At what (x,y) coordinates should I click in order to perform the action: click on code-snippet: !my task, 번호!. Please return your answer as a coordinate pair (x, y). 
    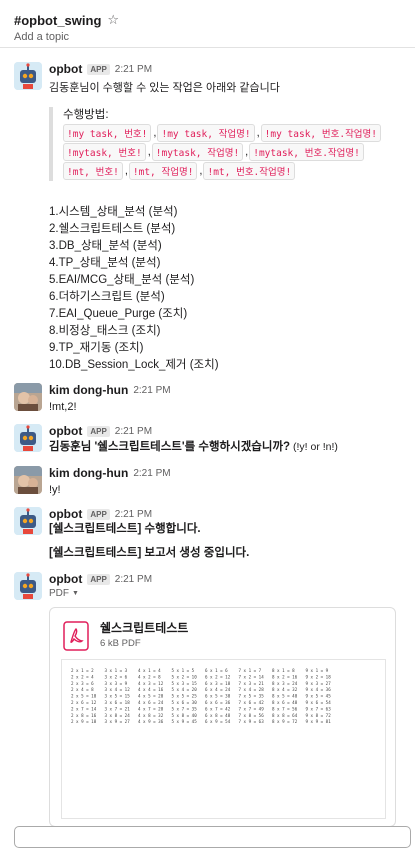
    Looking at the image, I should click on (107, 132).